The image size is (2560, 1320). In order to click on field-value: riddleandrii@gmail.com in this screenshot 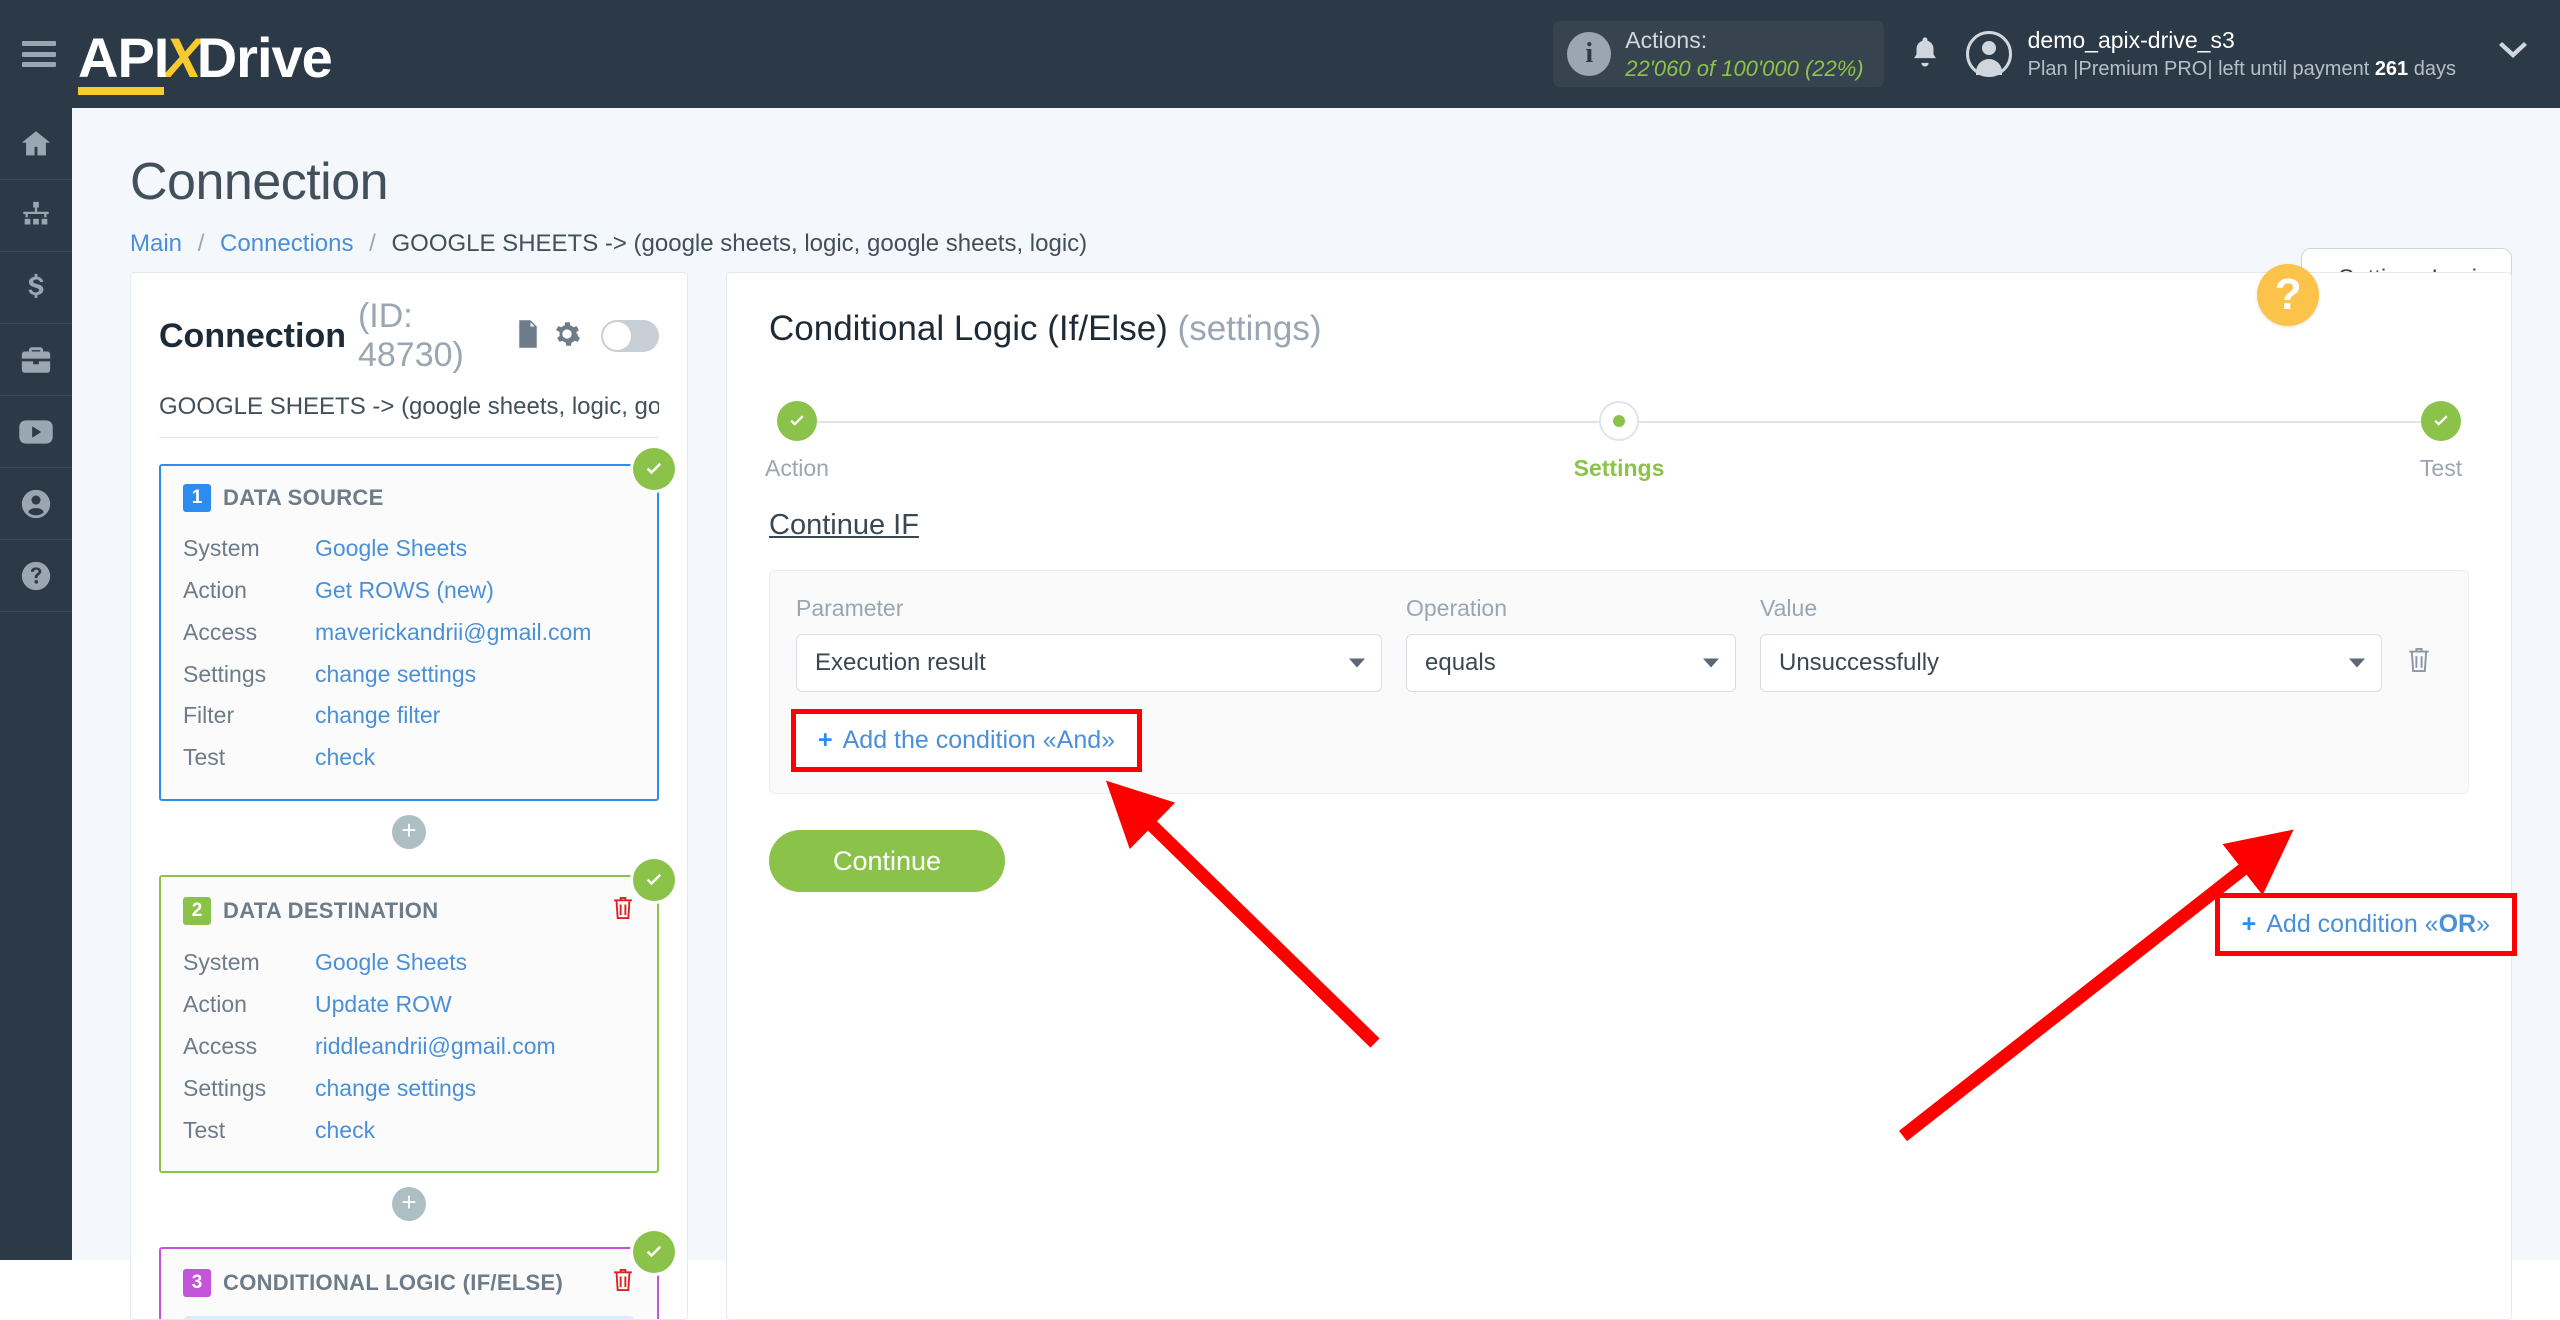, I will do `click(435, 1047)`.